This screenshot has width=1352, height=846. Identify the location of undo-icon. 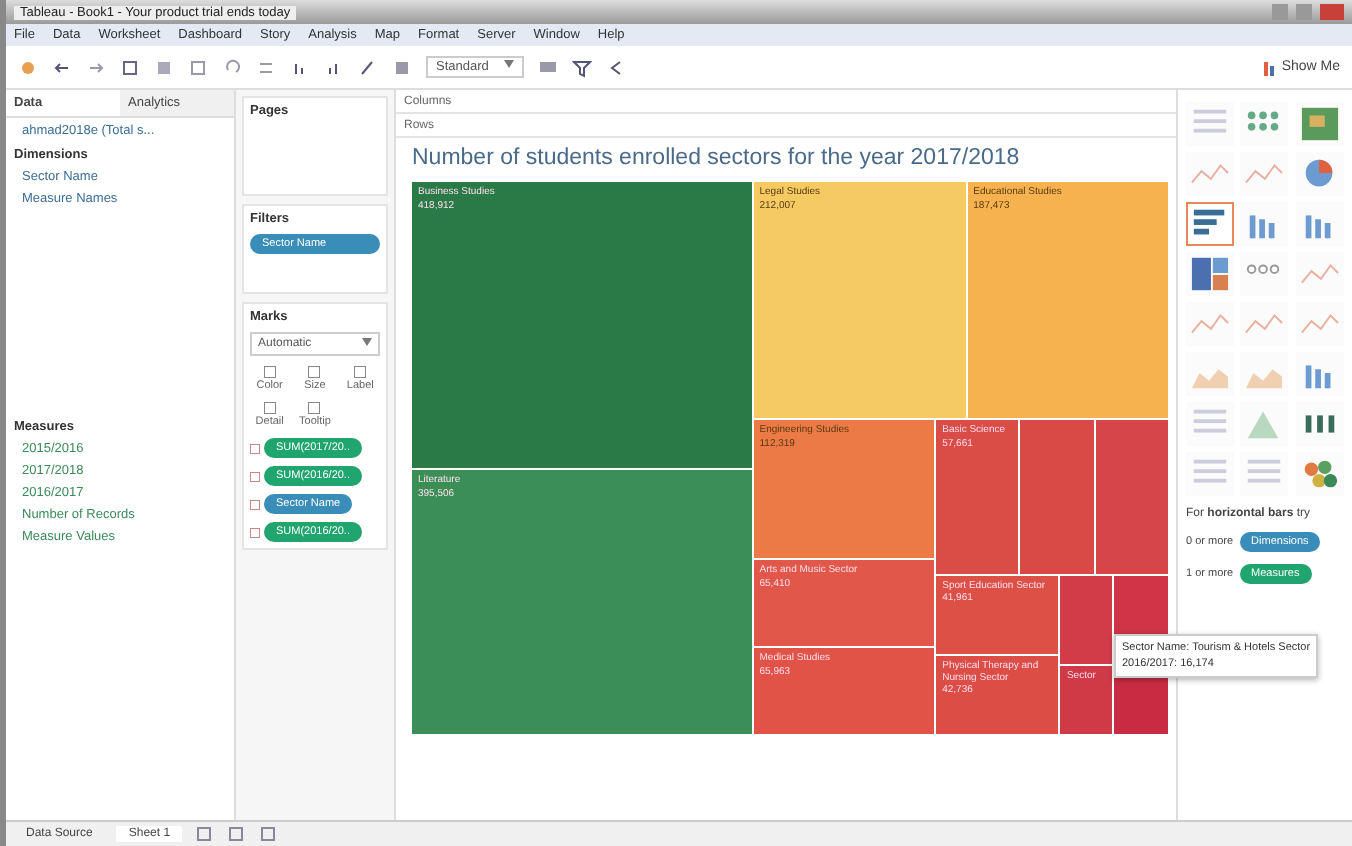
(232, 67).